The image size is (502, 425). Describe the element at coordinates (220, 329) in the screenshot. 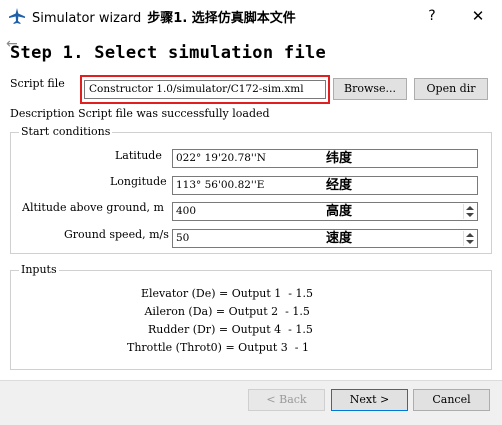

I see `input-mapping-rudder: Rudder (Dr) = Output 4 - 1.5` at that location.